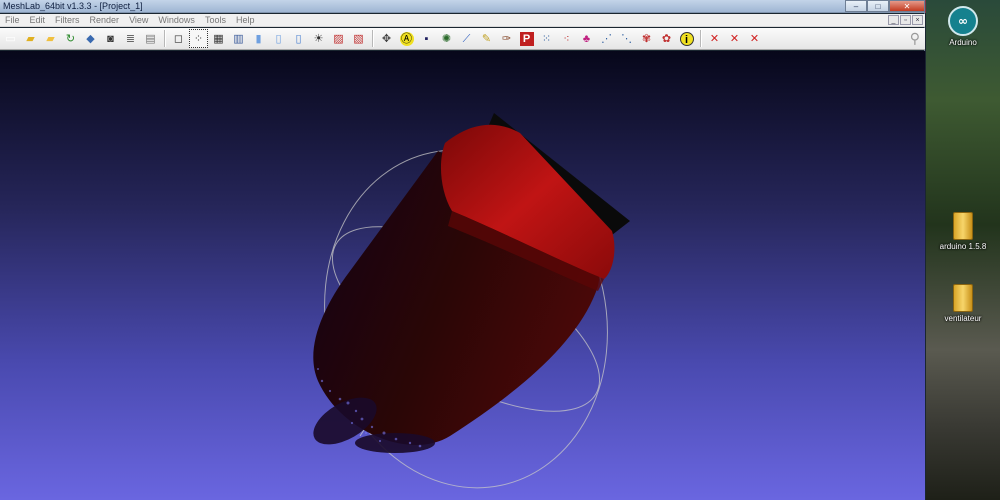 This screenshot has width=1000, height=500. I want to click on close-button: ✕, so click(907, 6).